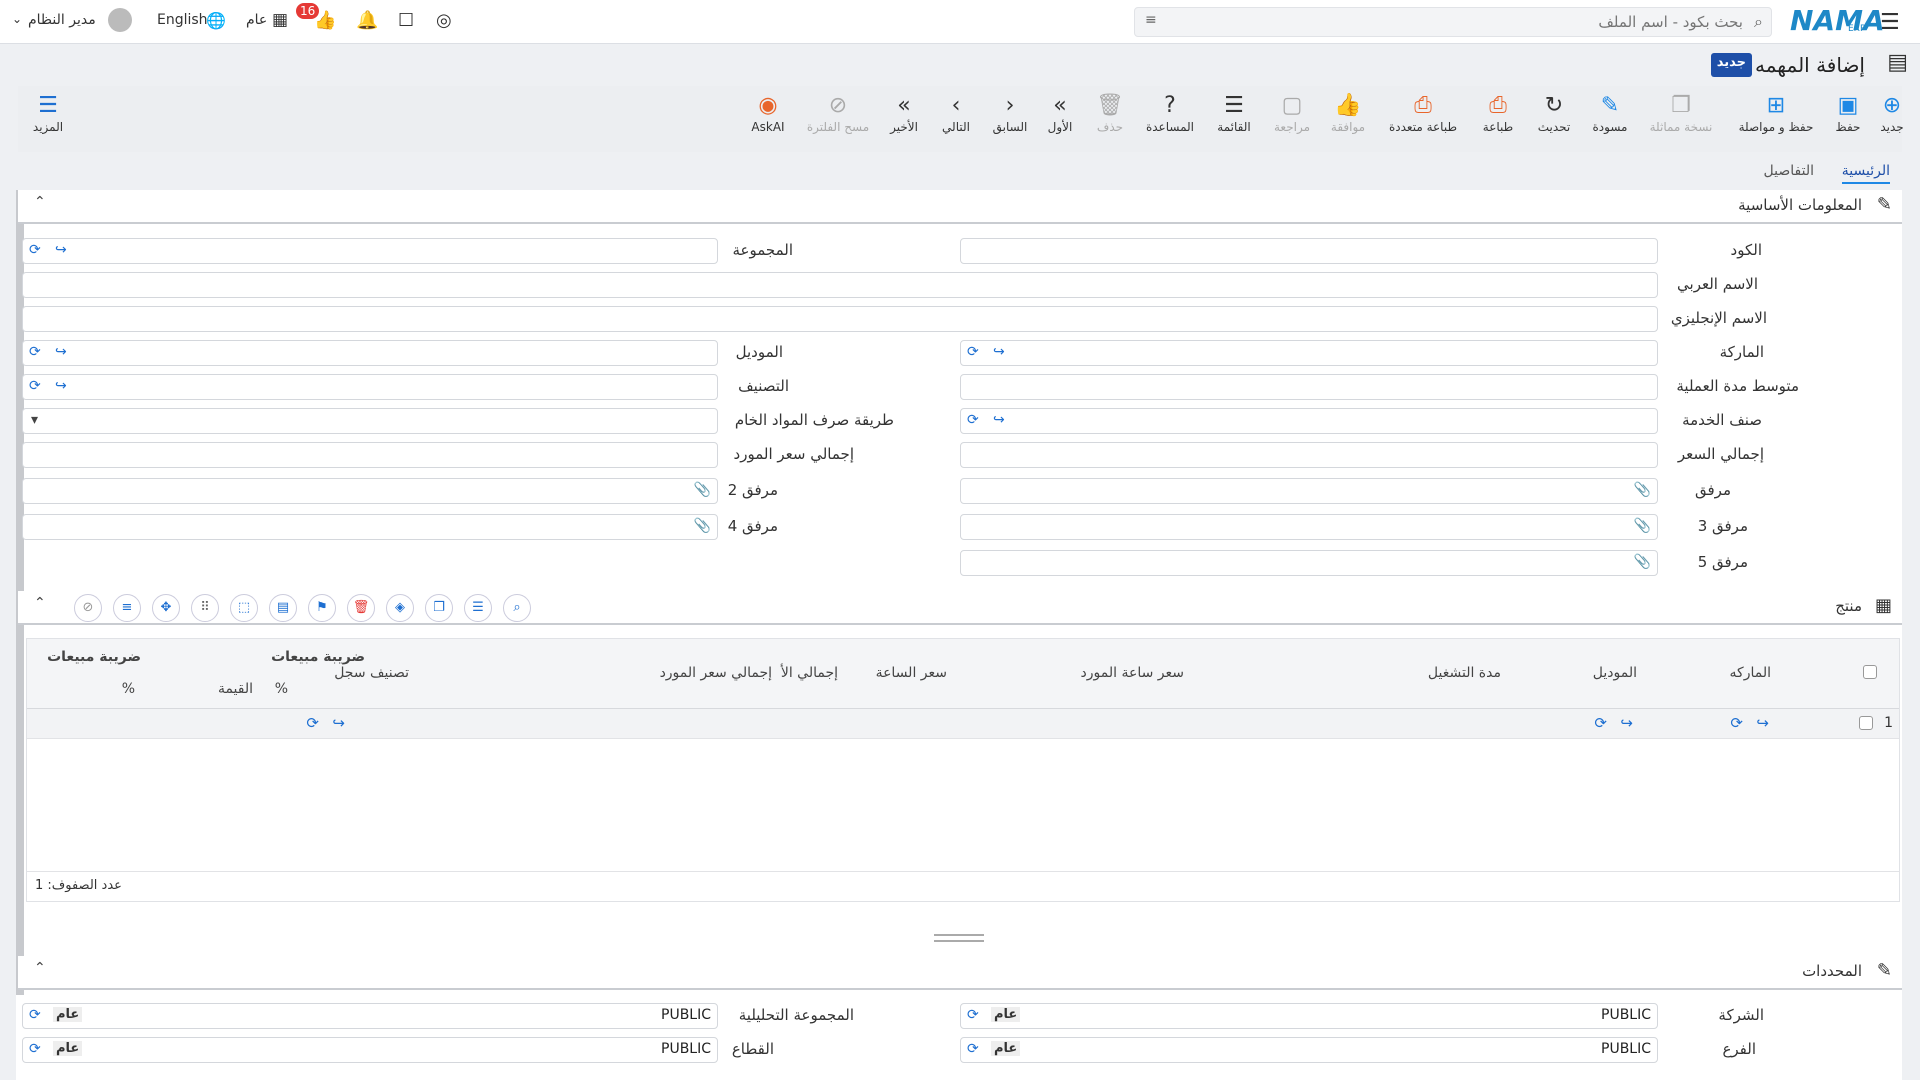 This screenshot has height=1080, width=1920. I want to click on classification-field: ⟳ ↪, so click(370, 387).